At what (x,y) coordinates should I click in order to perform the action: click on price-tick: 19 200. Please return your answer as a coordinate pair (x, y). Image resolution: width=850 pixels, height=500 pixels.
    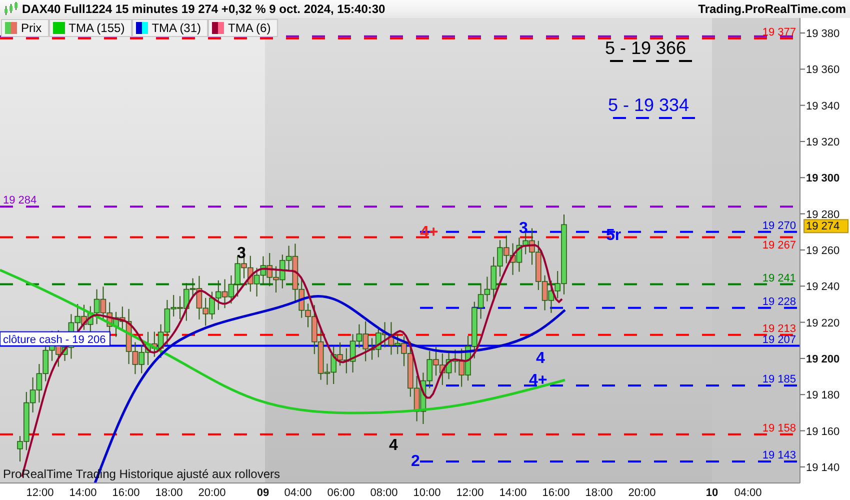
    Looking at the image, I should click on (823, 359).